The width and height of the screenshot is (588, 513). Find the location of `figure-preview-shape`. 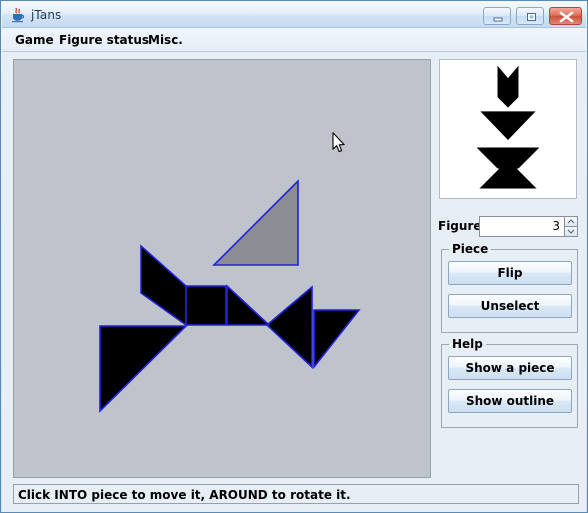

figure-preview-shape is located at coordinates (508, 127).